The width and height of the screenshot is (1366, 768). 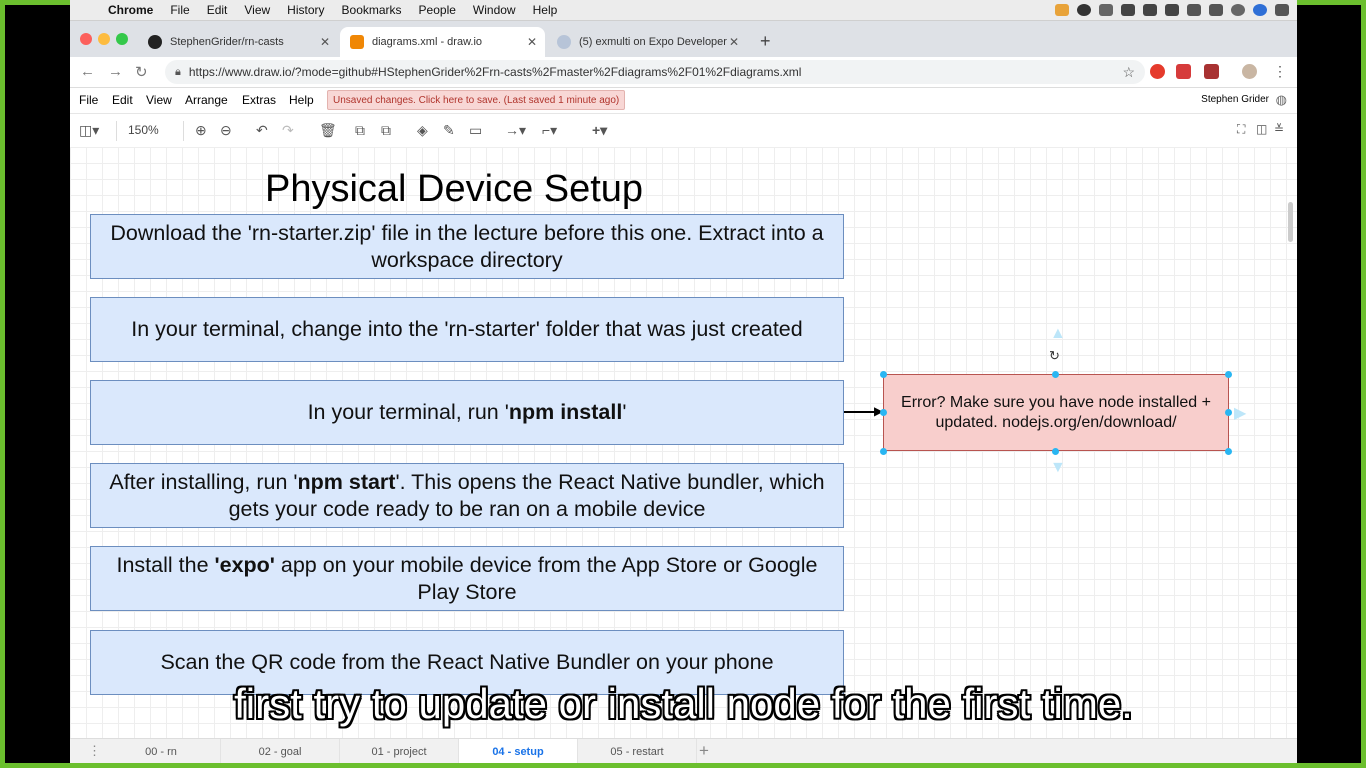 I want to click on bookmark-star-icon: ☆, so click(x=1128, y=72).